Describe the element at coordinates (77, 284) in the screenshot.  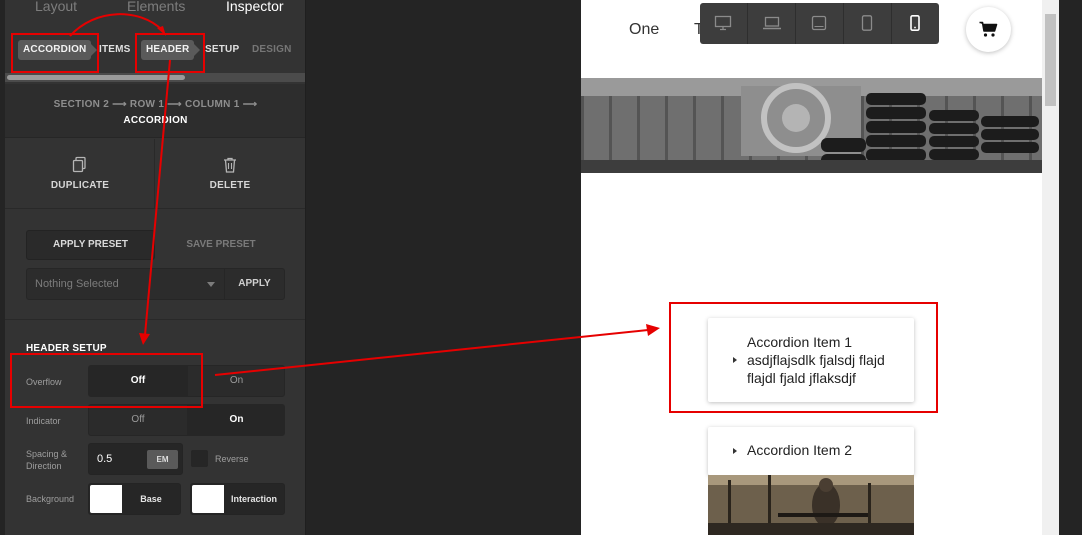
I see `preset-select-value: Nothing Selected` at that location.